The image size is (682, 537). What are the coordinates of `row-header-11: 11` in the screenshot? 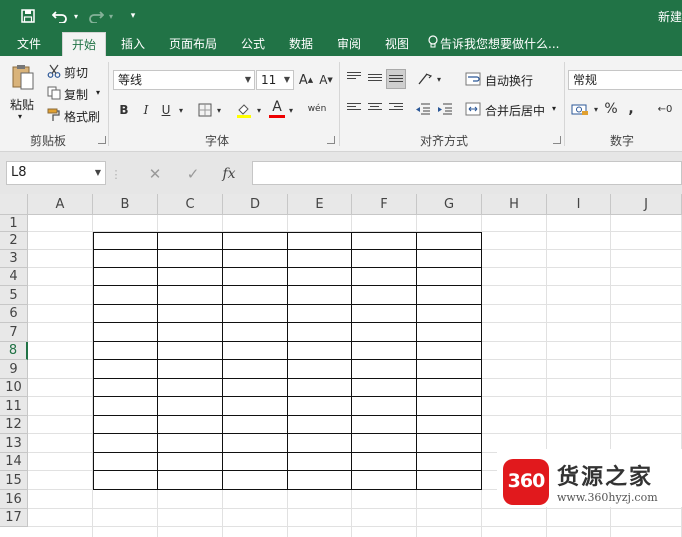 It's located at (14, 406).